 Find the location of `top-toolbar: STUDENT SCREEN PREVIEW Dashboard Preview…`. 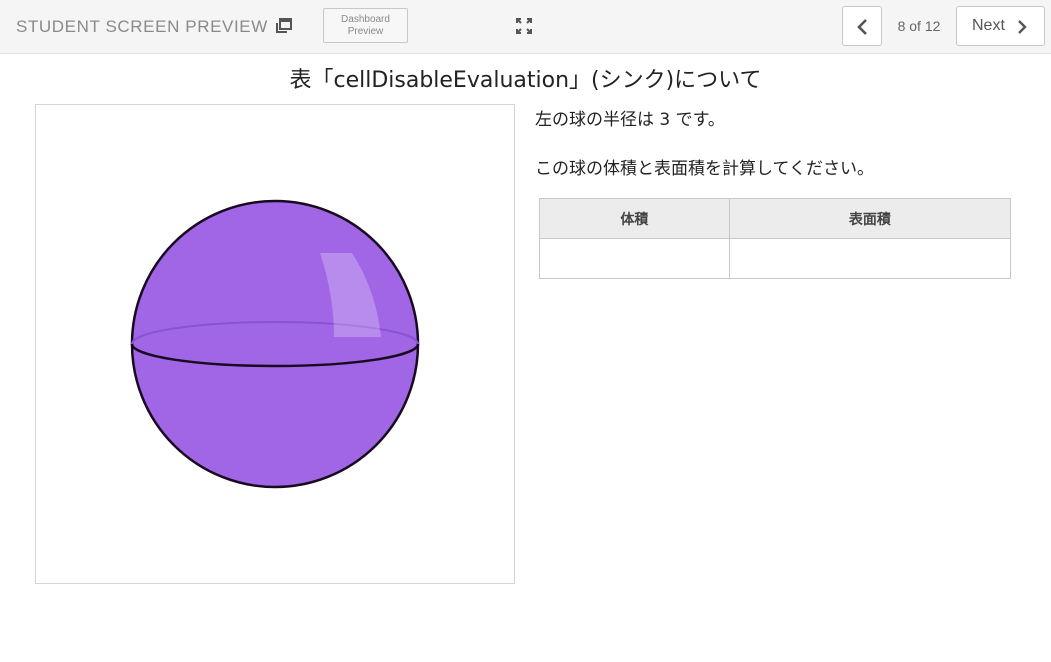

top-toolbar: STUDENT SCREEN PREVIEW Dashboard Preview… is located at coordinates (525, 27).